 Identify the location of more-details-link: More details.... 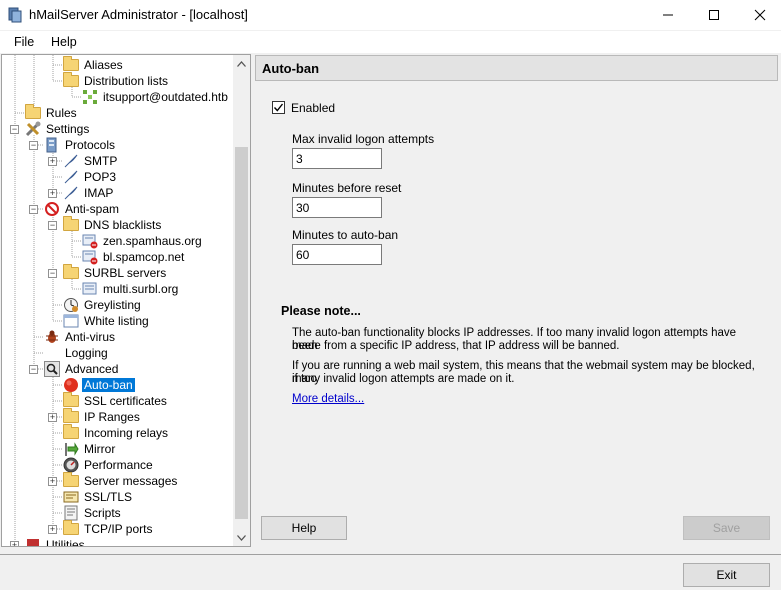
(328, 399).